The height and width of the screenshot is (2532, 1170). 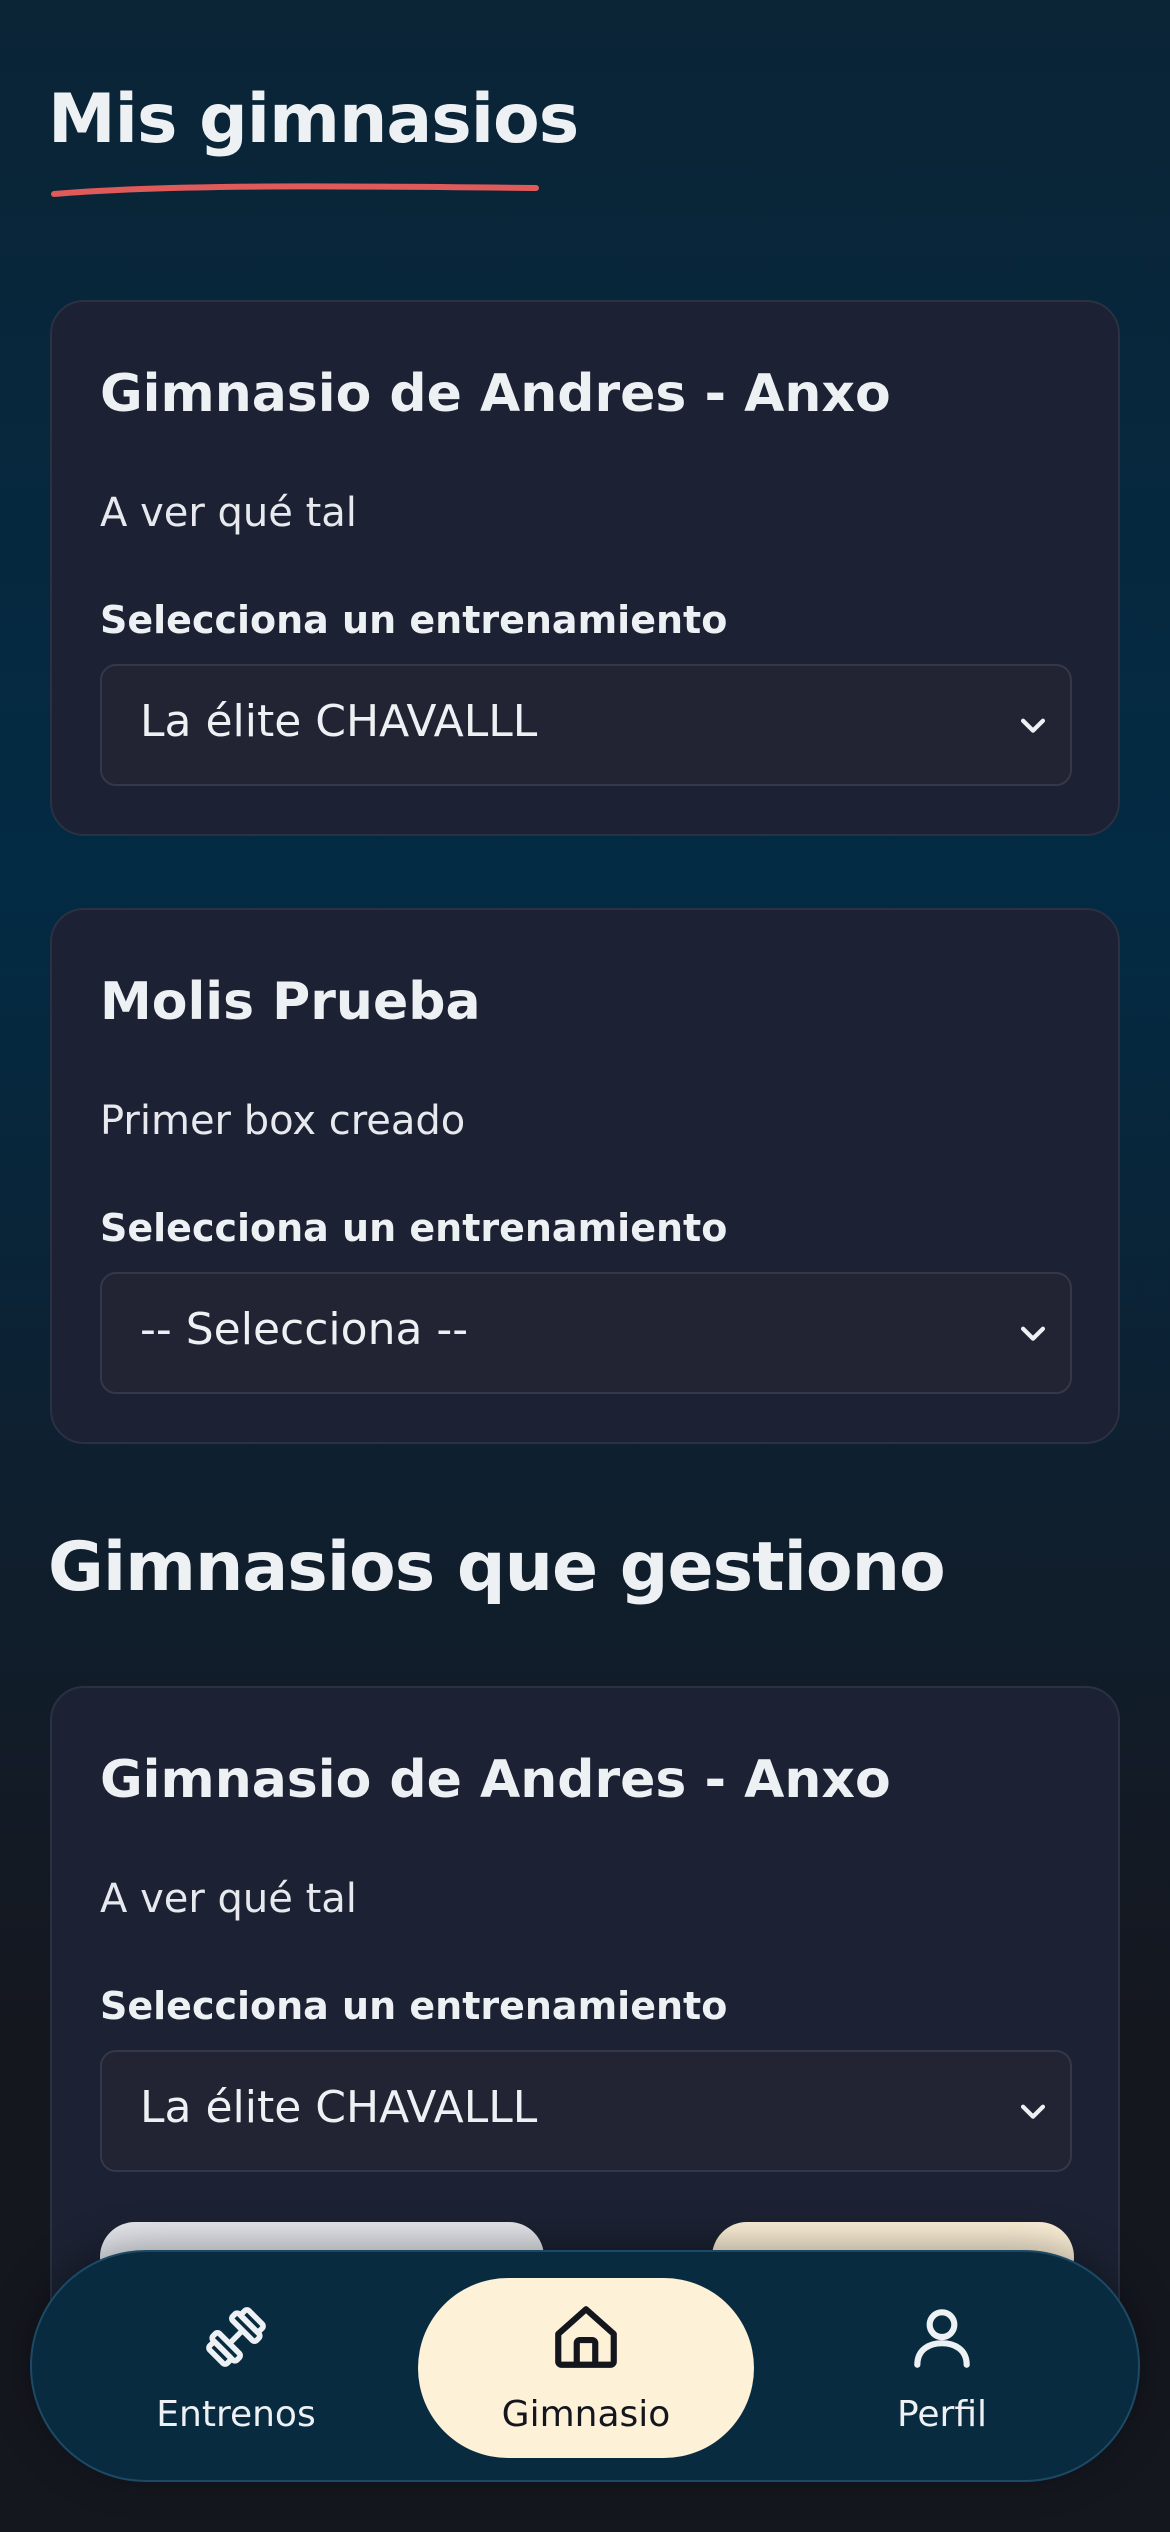 I want to click on user-icon, so click(x=942, y=2338).